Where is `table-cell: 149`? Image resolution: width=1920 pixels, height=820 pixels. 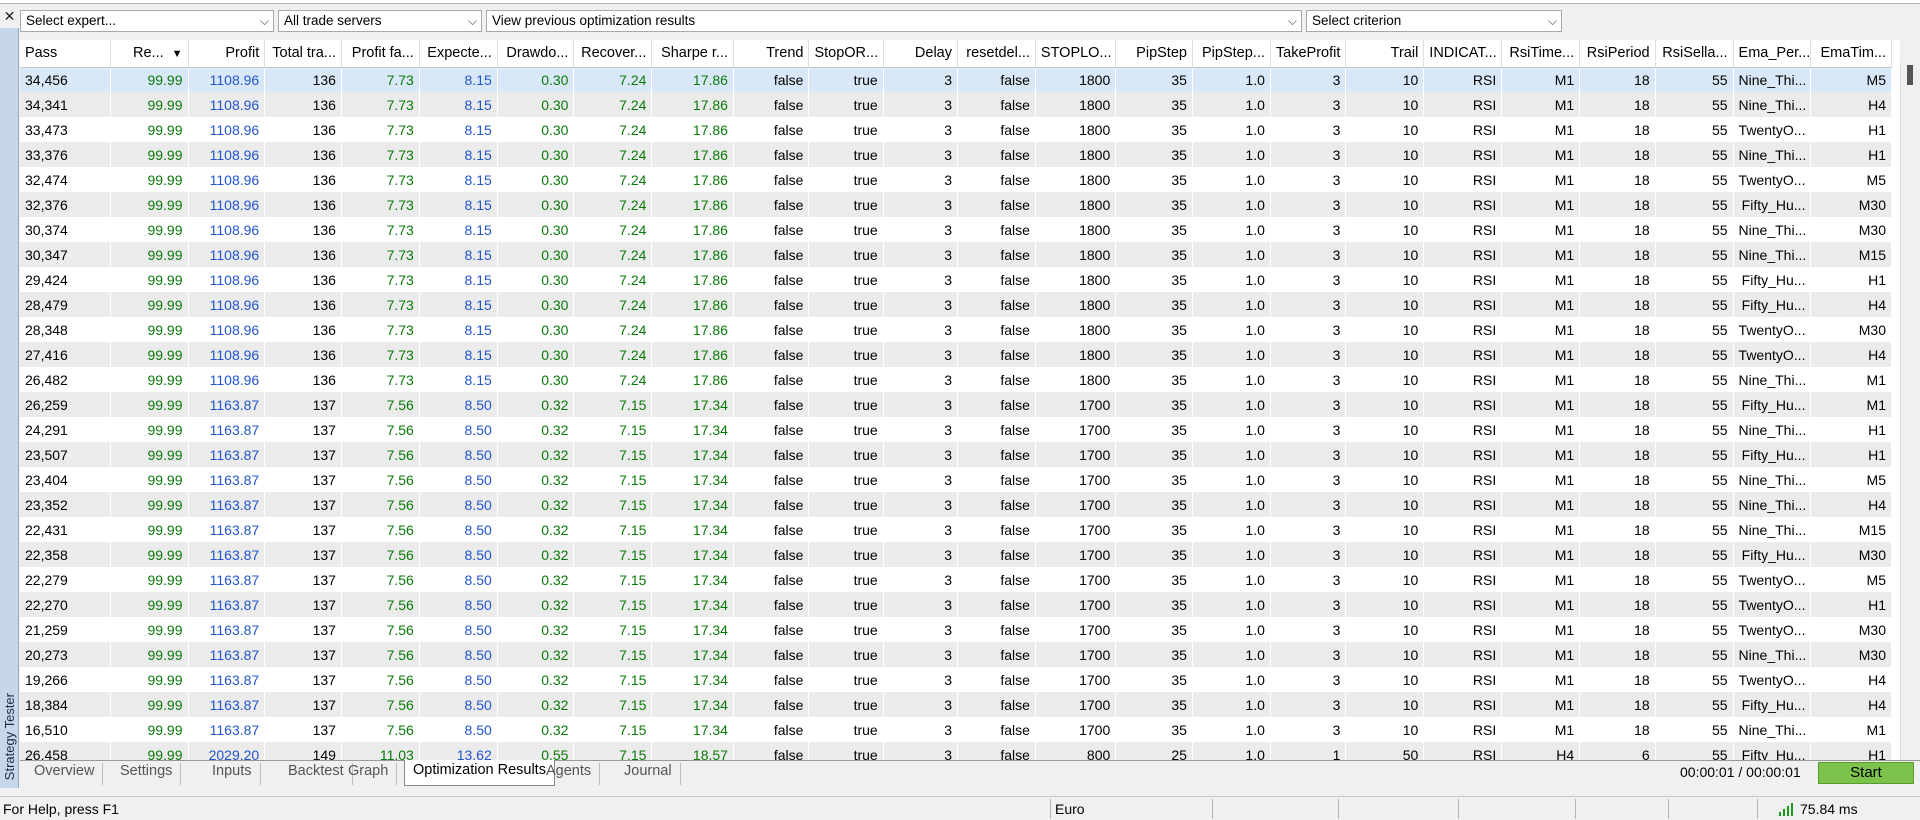 table-cell: 149 is located at coordinates (303, 751).